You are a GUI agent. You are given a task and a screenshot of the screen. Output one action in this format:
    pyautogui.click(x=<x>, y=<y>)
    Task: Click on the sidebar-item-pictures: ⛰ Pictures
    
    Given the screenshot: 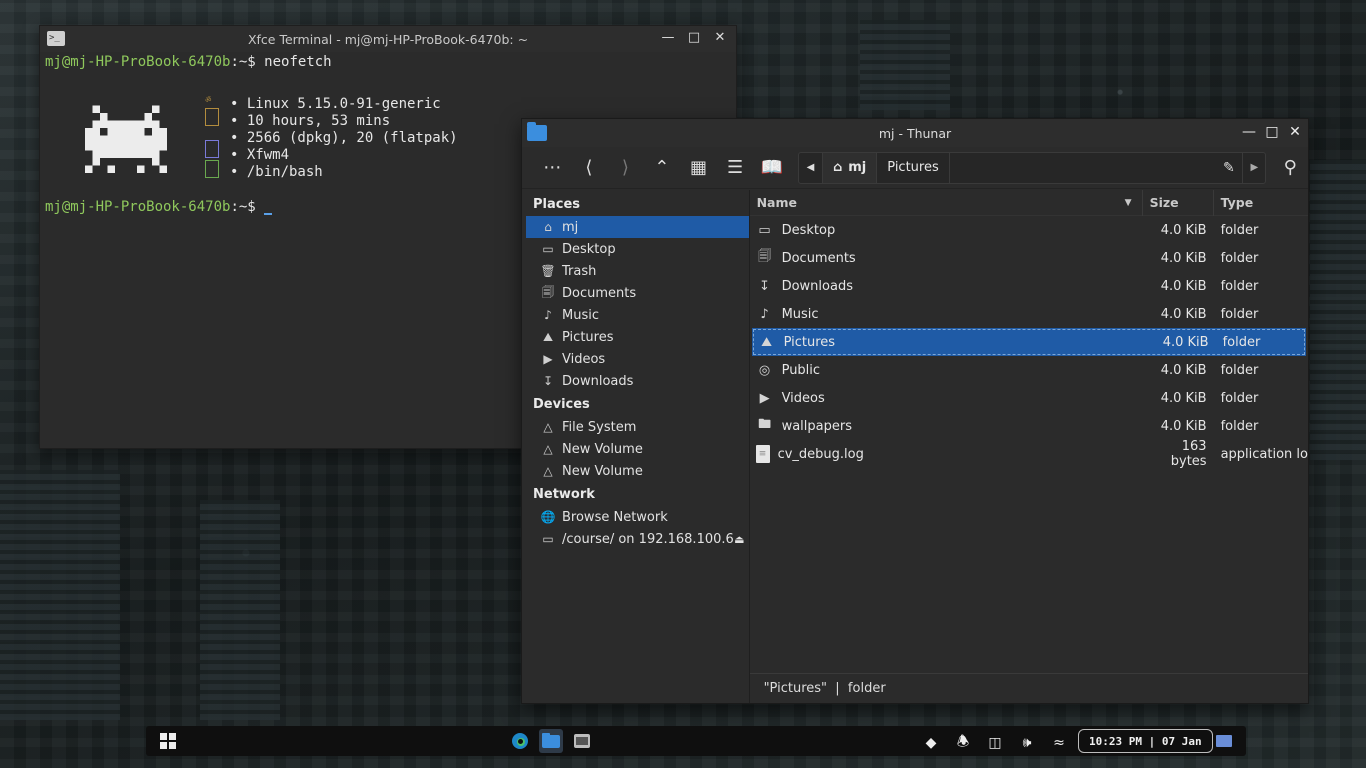 What is the action you would take?
    pyautogui.click(x=635, y=337)
    